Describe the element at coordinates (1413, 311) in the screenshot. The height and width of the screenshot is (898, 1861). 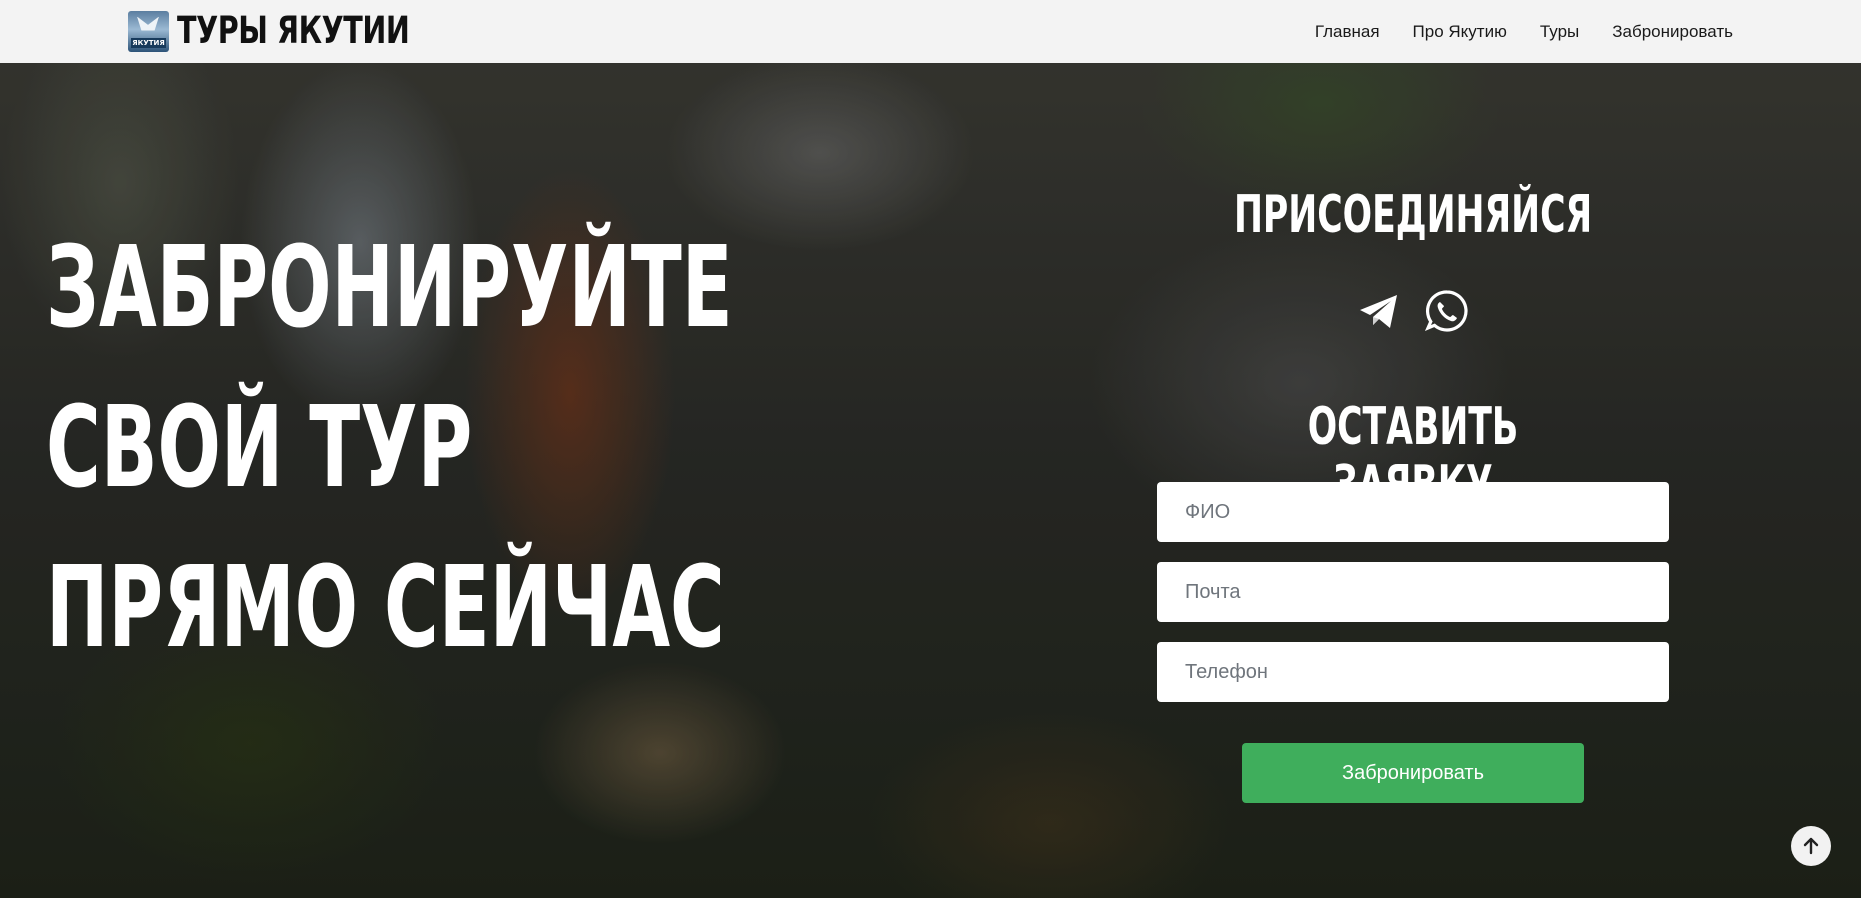
I see `social-links` at that location.